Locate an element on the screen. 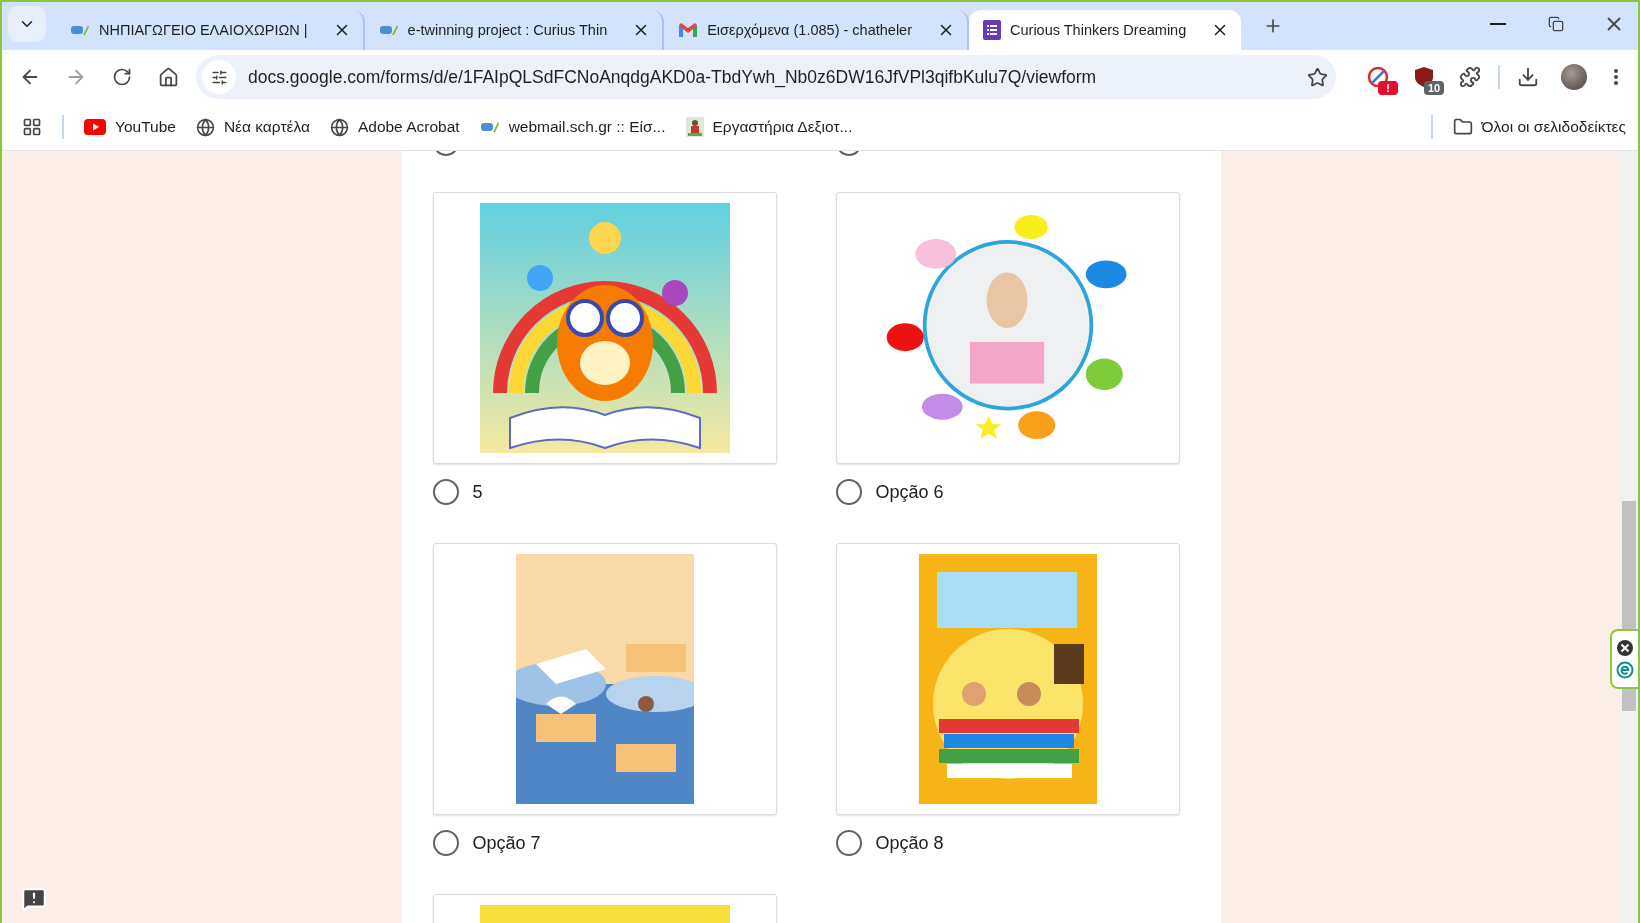  address-bar: docs.google.com/forms/d/e/1FAIpQLSdFCNoAnqdgAKD0a-TbdYwh_Nb0z6DW16JfVPl3qifbKulu7Q/viewform is located at coordinates (766, 77).